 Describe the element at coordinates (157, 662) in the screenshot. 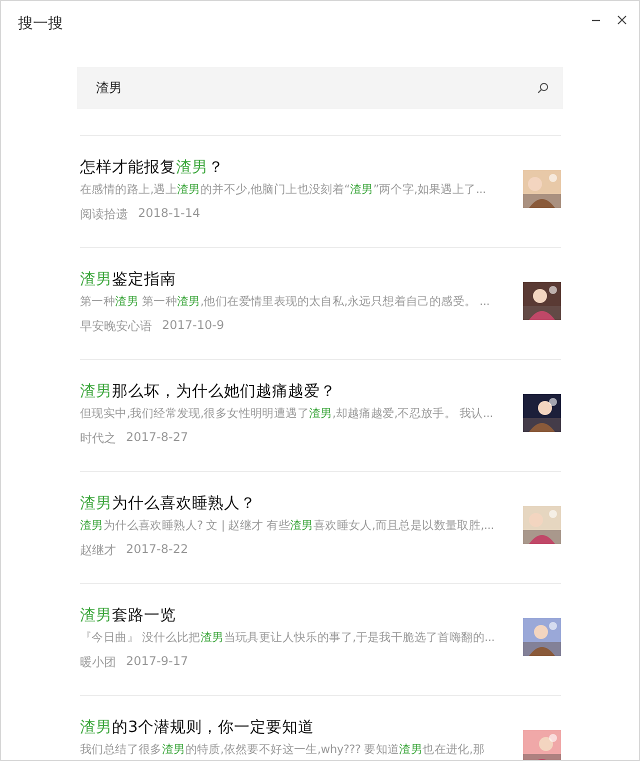

I see `result-date: 2017-9-17` at that location.